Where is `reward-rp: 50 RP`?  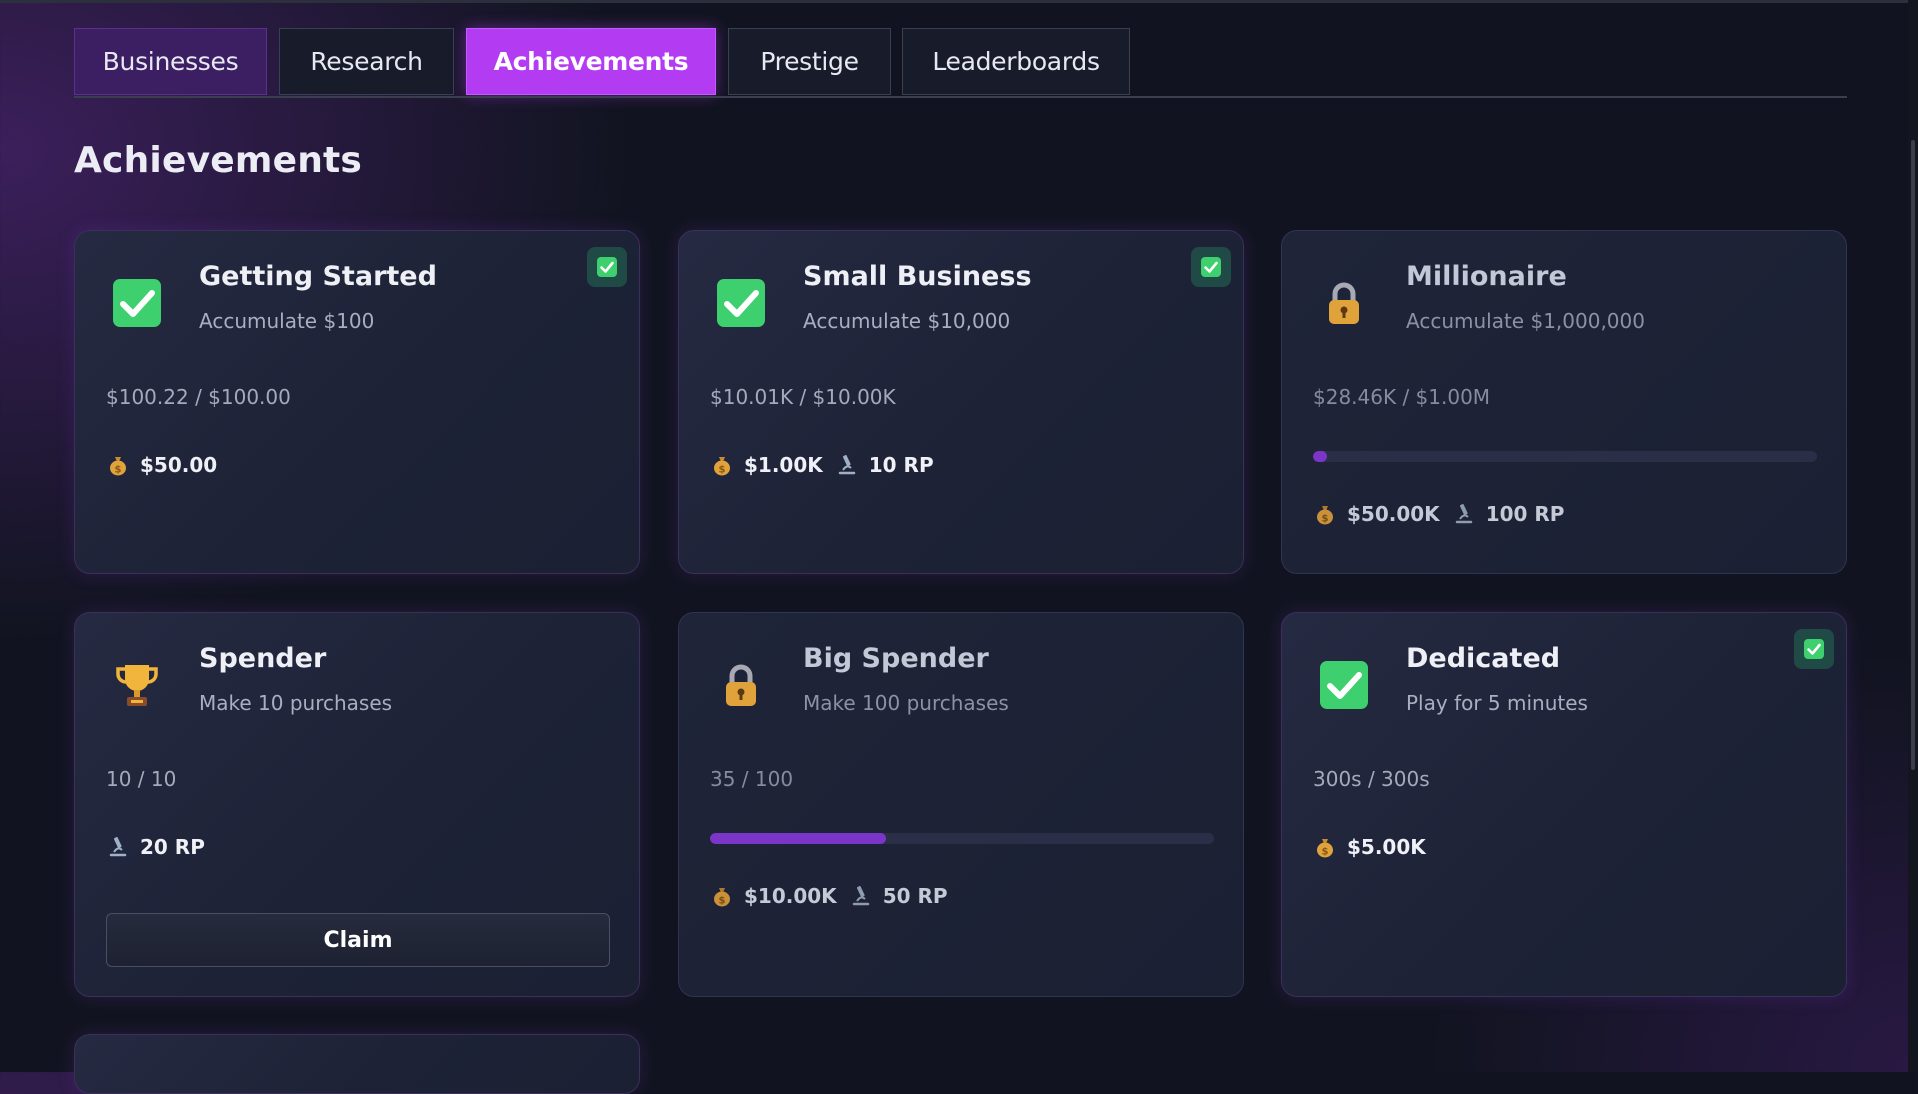
reward-rp: 50 RP is located at coordinates (915, 896).